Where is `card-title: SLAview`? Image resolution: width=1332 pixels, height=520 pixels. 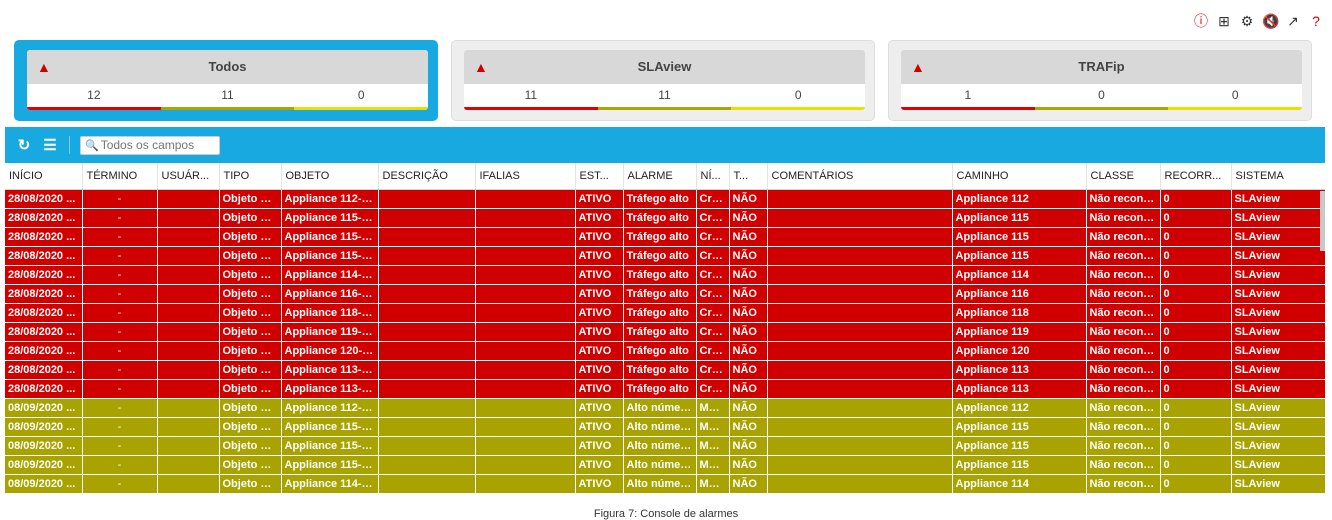 card-title: SLAview is located at coordinates (664, 66).